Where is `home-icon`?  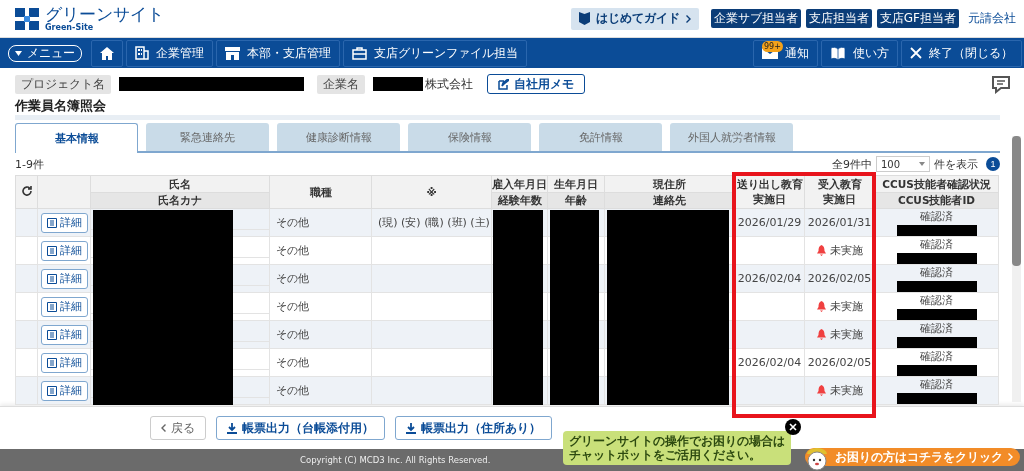
home-icon is located at coordinates (107, 53).